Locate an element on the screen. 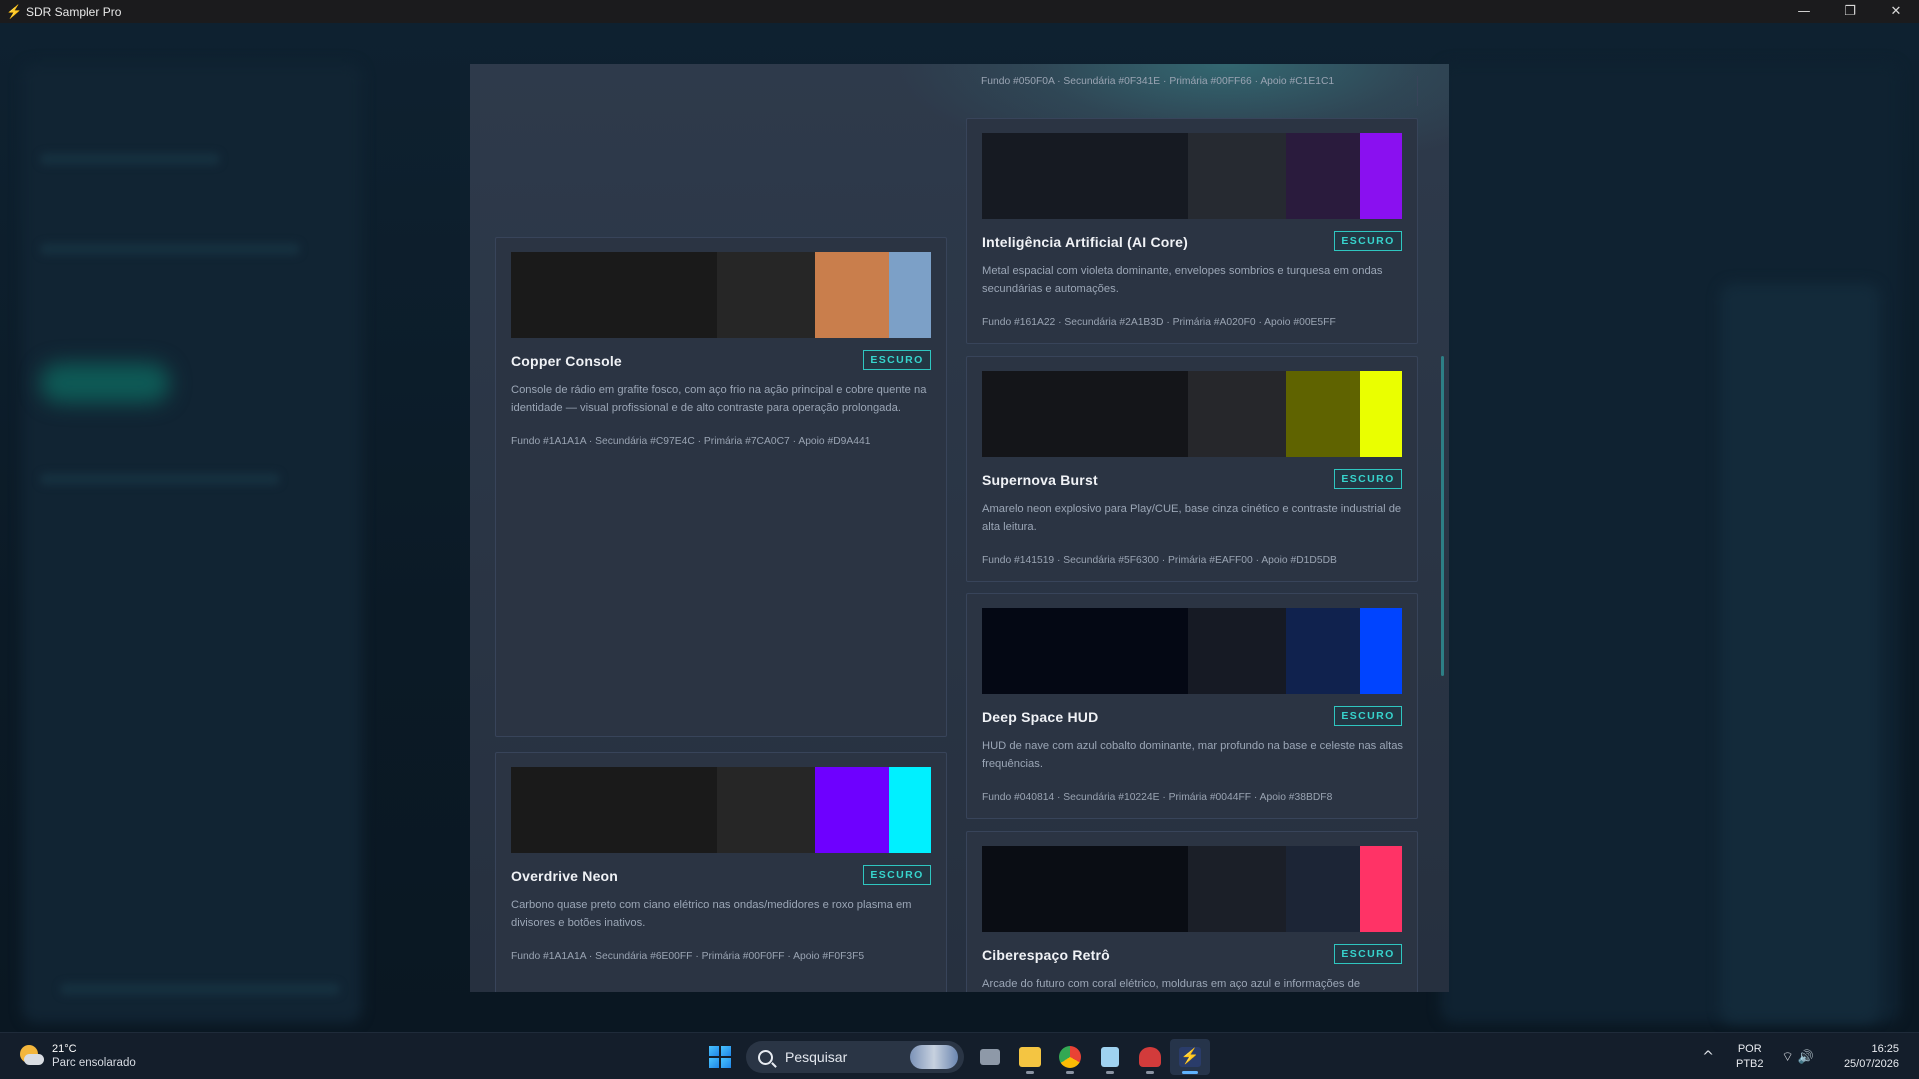 The width and height of the screenshot is (1919, 1079). folder-icon is located at coordinates (1030, 1057).